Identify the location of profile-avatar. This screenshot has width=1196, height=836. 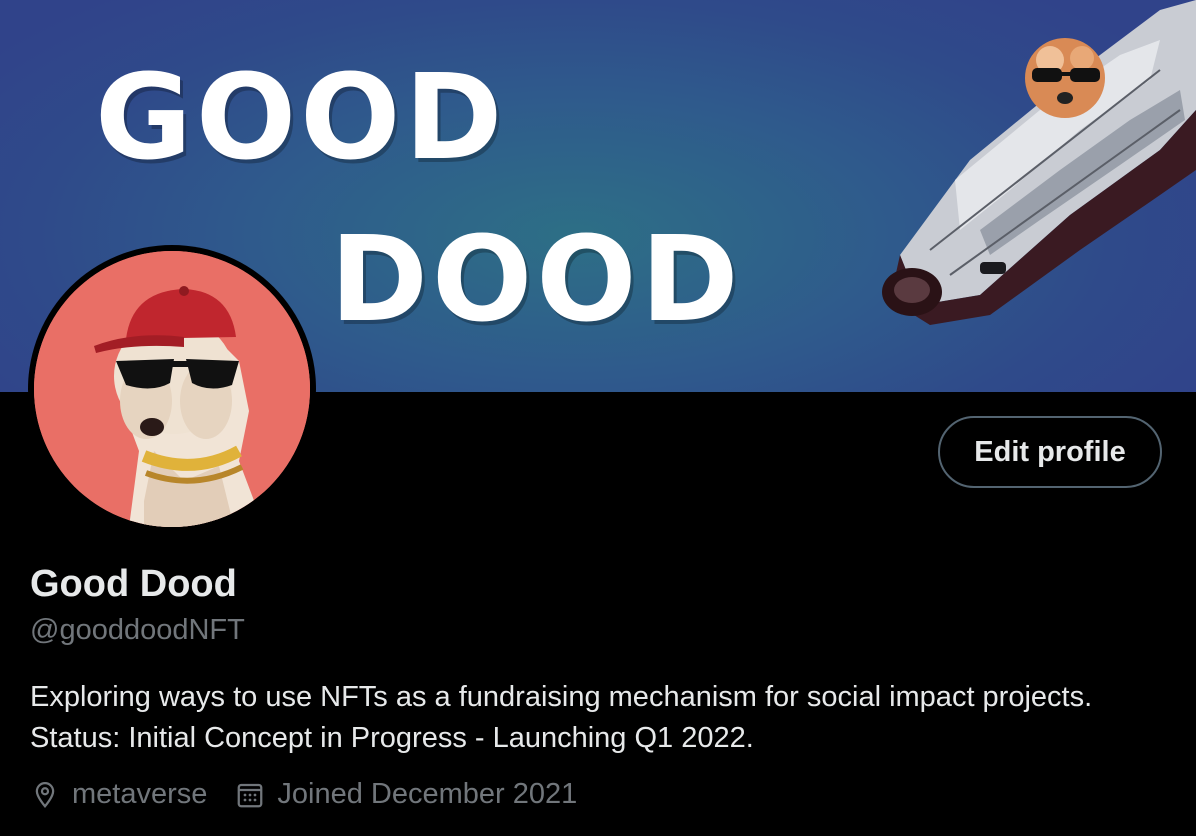
(172, 389).